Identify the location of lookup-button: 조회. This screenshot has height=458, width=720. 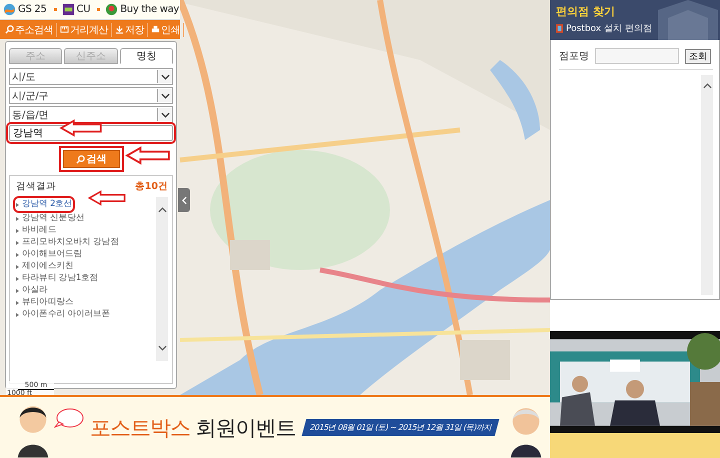
(698, 56).